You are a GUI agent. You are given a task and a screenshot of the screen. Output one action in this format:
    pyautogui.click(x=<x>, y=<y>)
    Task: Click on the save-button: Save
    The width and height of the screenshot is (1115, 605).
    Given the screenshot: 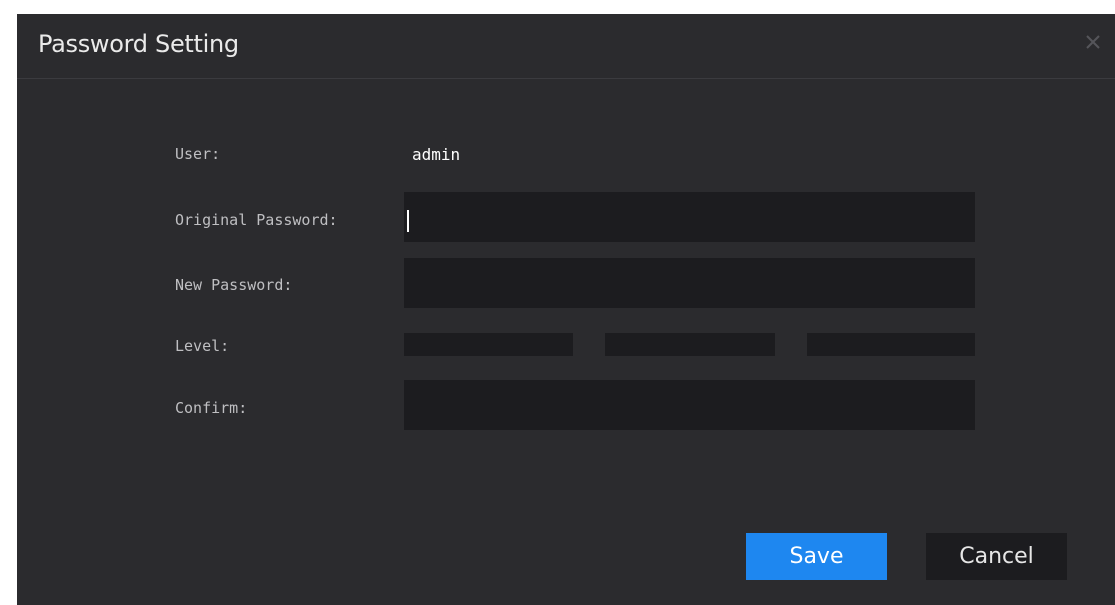 What is the action you would take?
    pyautogui.click(x=816, y=556)
    